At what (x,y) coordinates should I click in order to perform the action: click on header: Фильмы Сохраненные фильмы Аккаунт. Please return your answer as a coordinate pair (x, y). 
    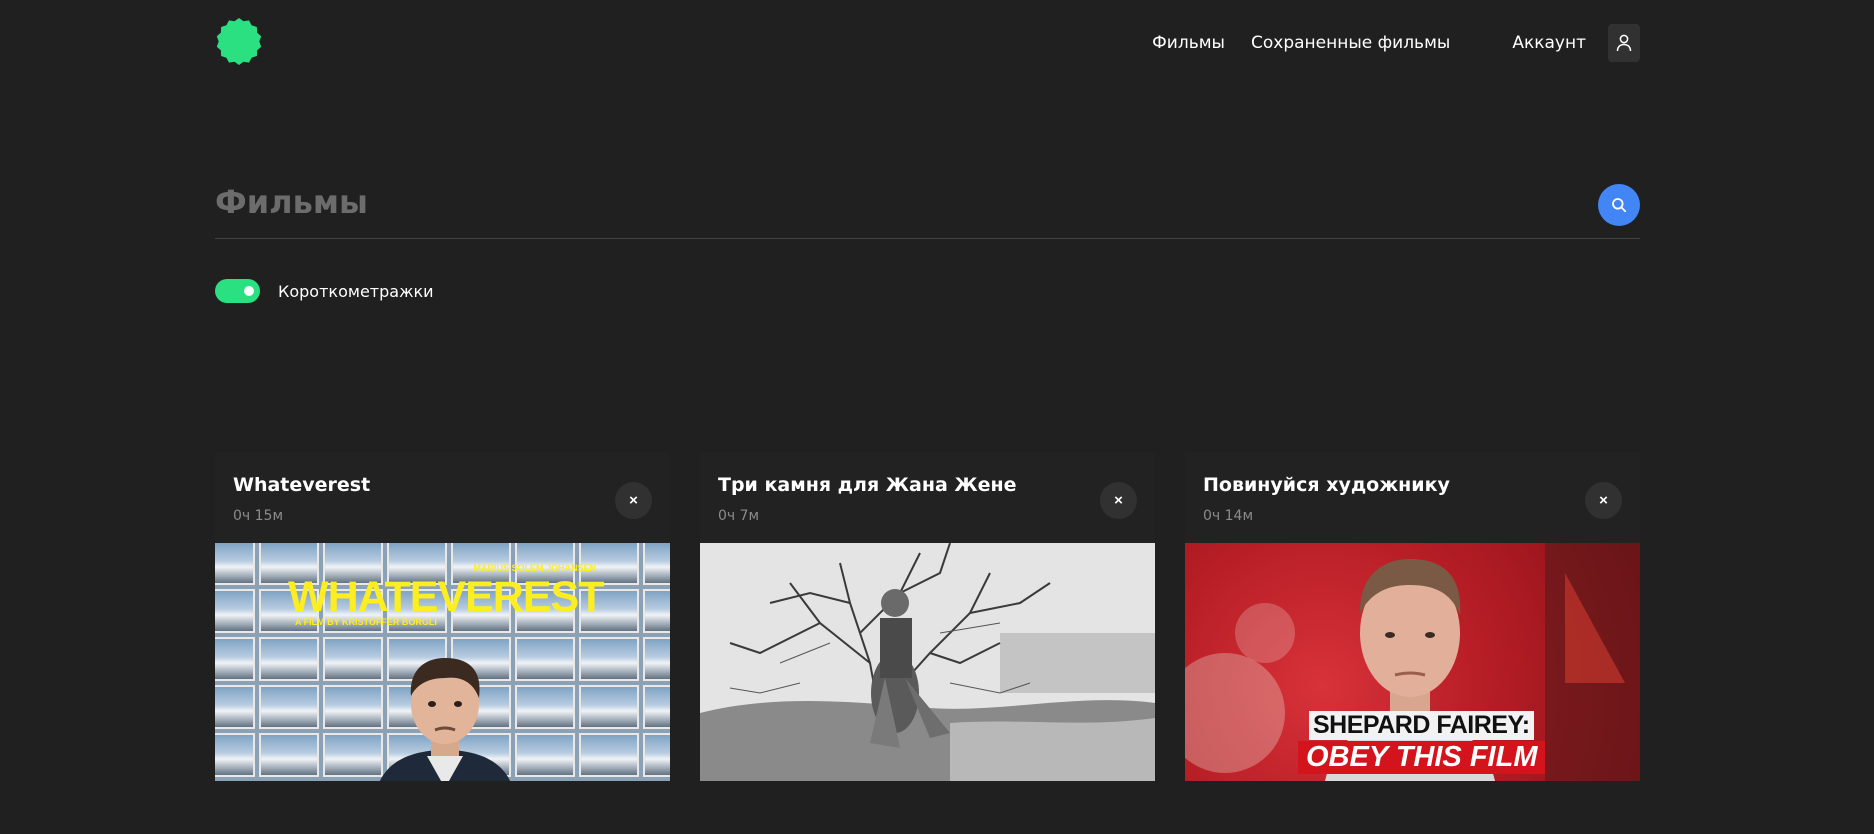
    Looking at the image, I should click on (927, 43).